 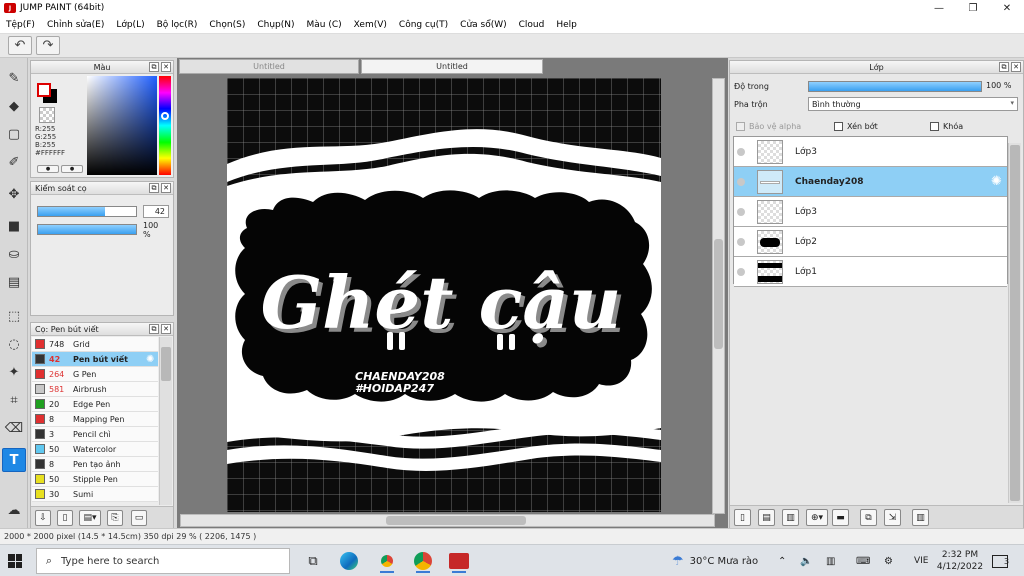 I want to click on lasso-tool: ◌, so click(x=14, y=344).